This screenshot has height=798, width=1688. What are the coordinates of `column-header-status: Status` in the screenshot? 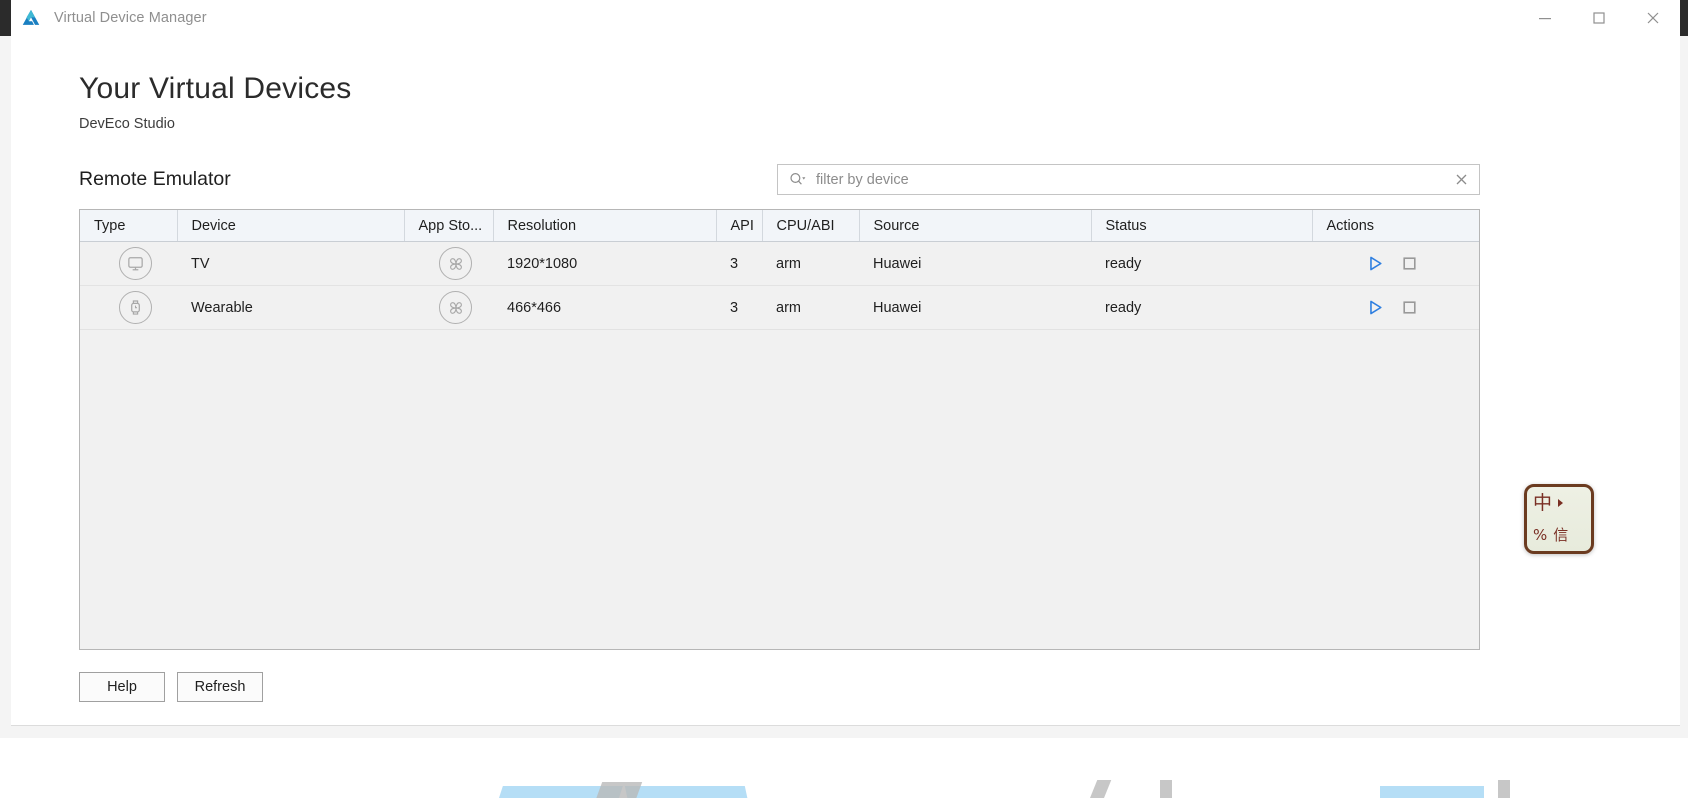 It's located at (1202, 226).